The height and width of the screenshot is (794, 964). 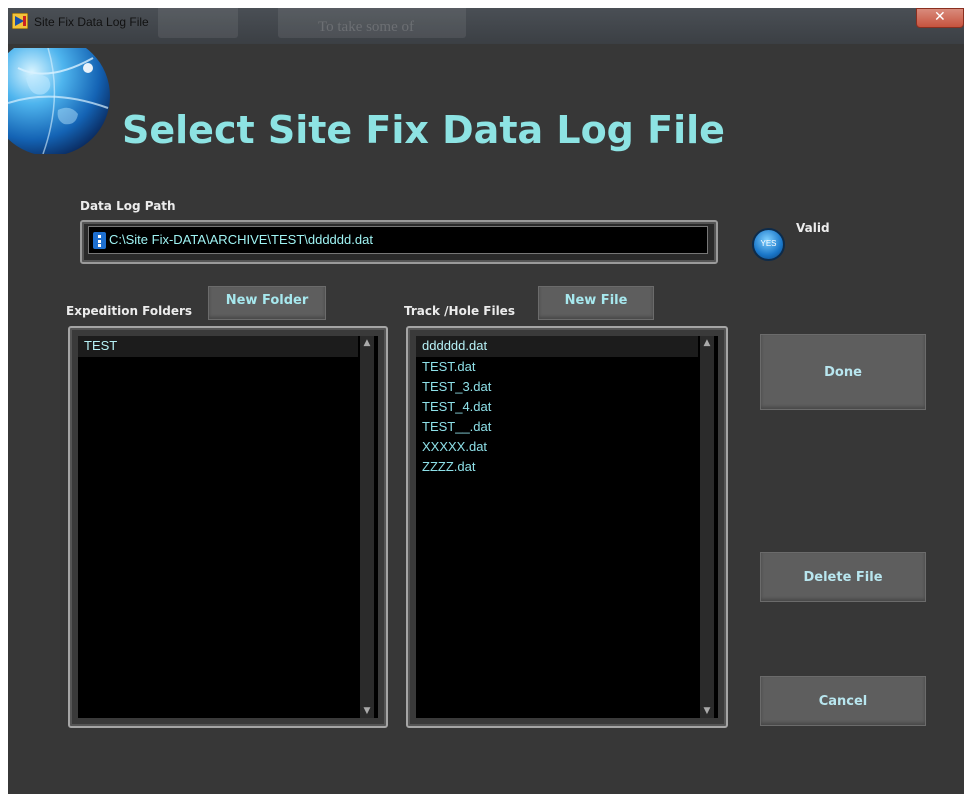 What do you see at coordinates (267, 303) in the screenshot?
I see `new-folder-button: New Folder` at bounding box center [267, 303].